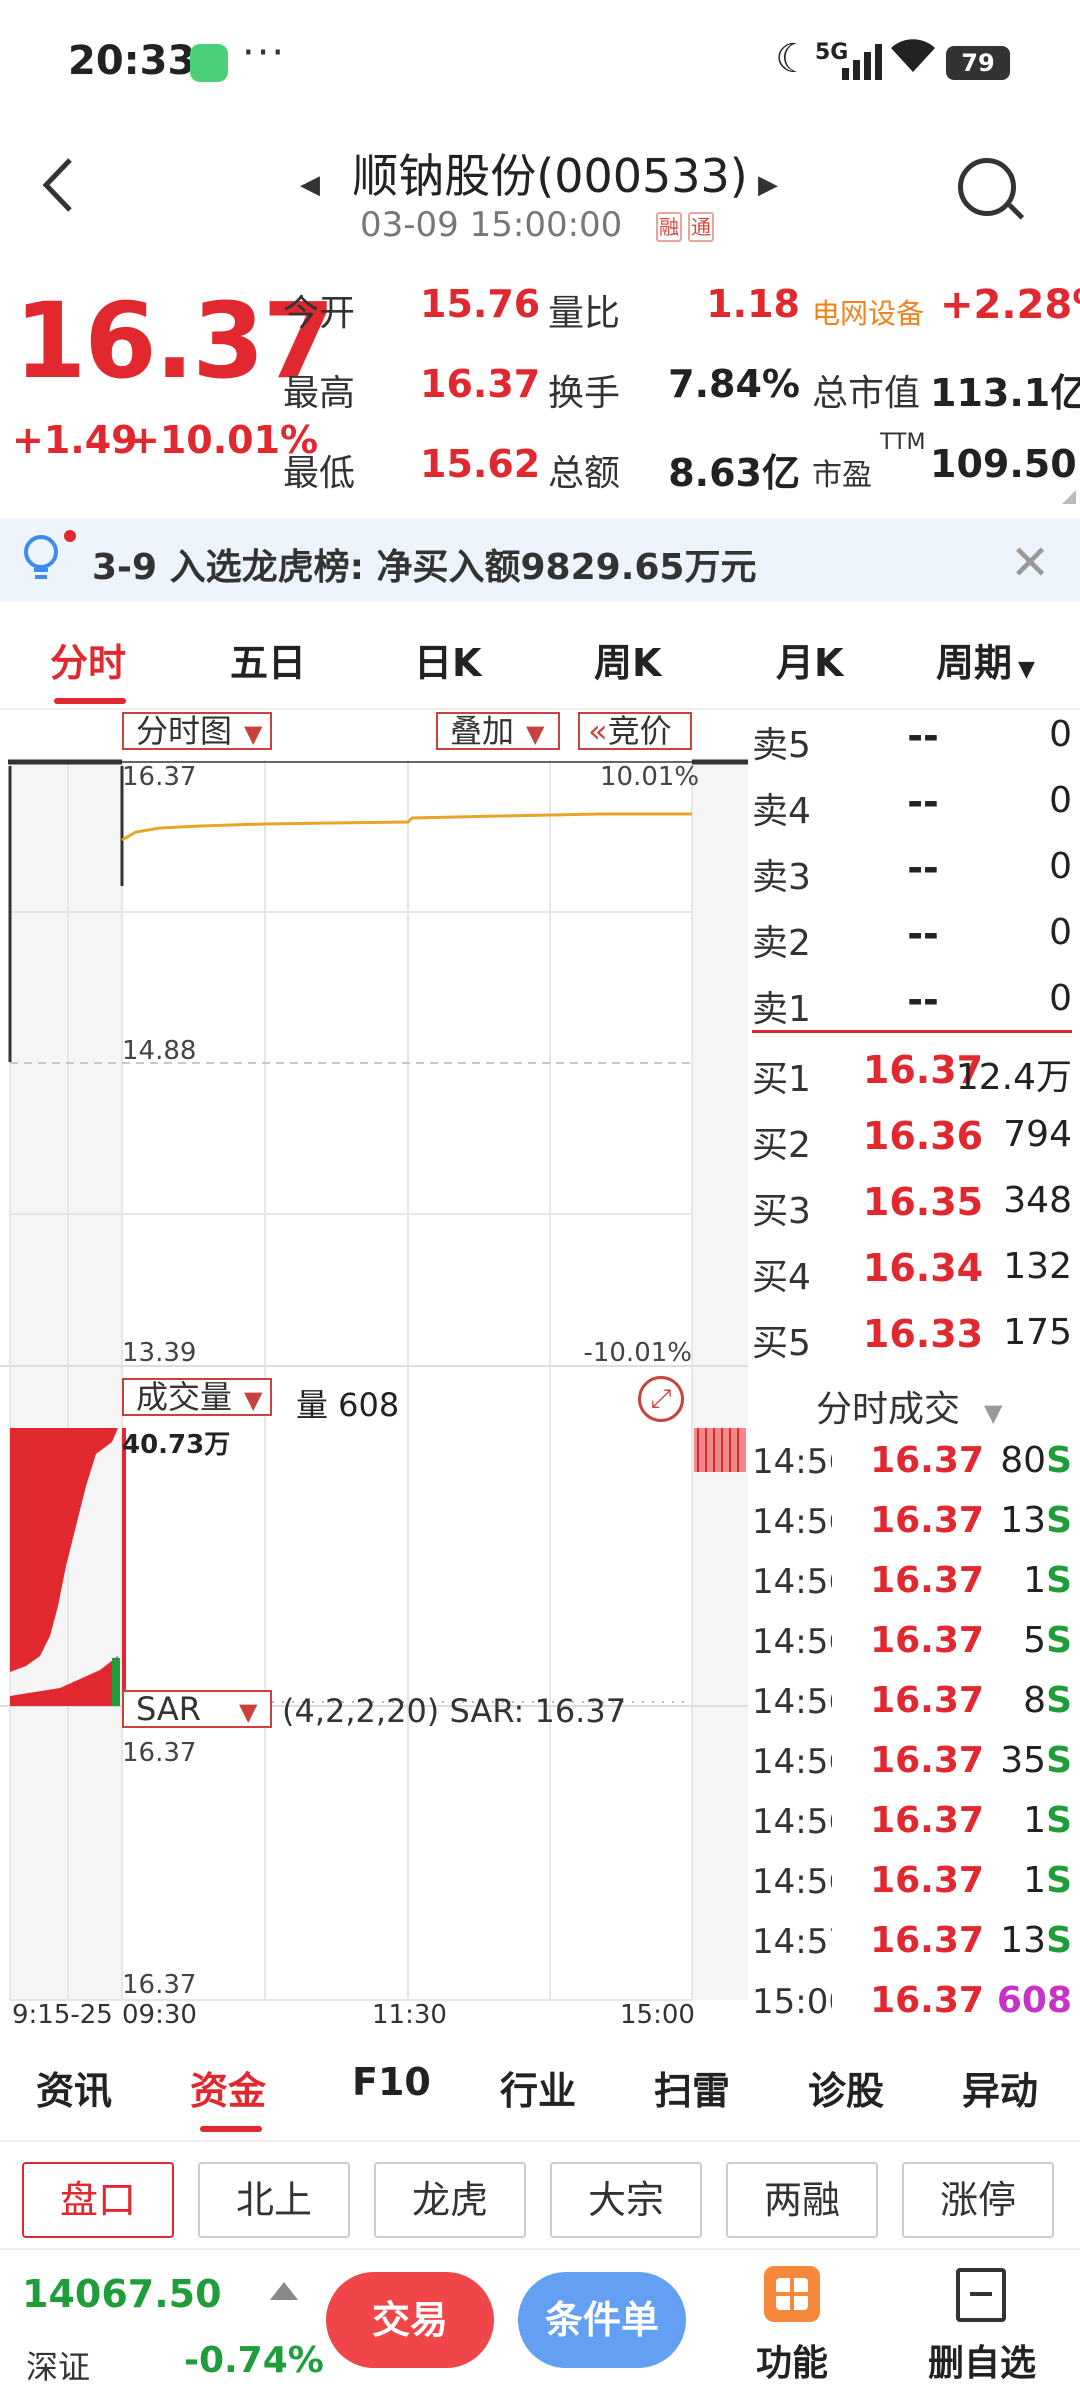  I want to click on time-label-auction: 9:15-25, so click(62, 2015).